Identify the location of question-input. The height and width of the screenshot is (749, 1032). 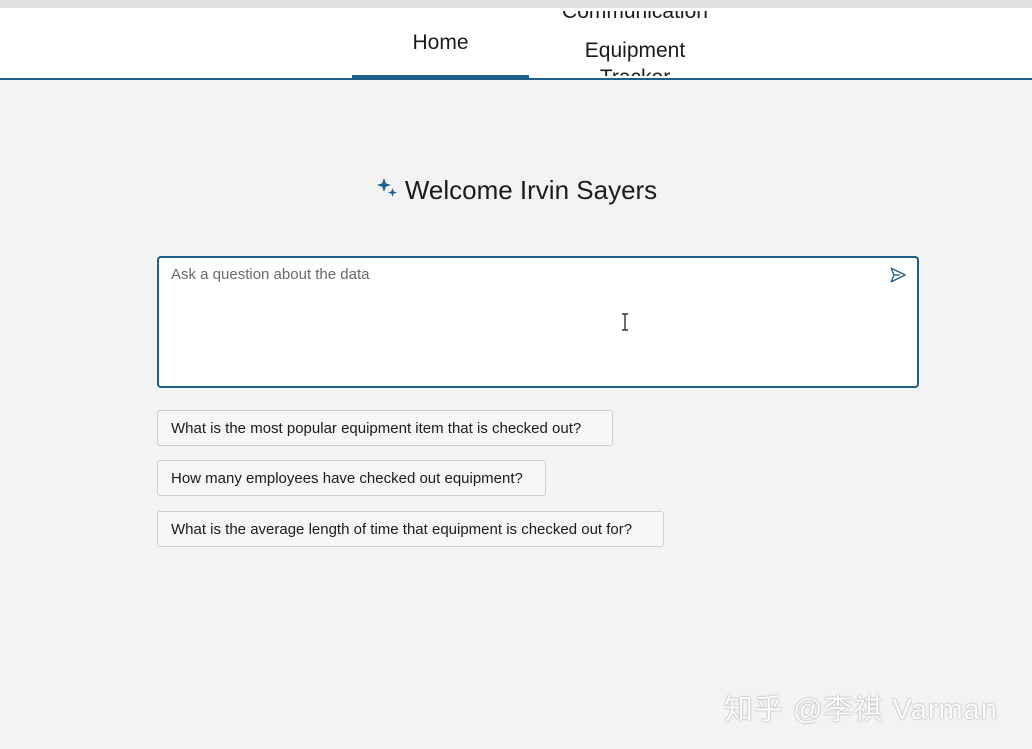
(521, 321).